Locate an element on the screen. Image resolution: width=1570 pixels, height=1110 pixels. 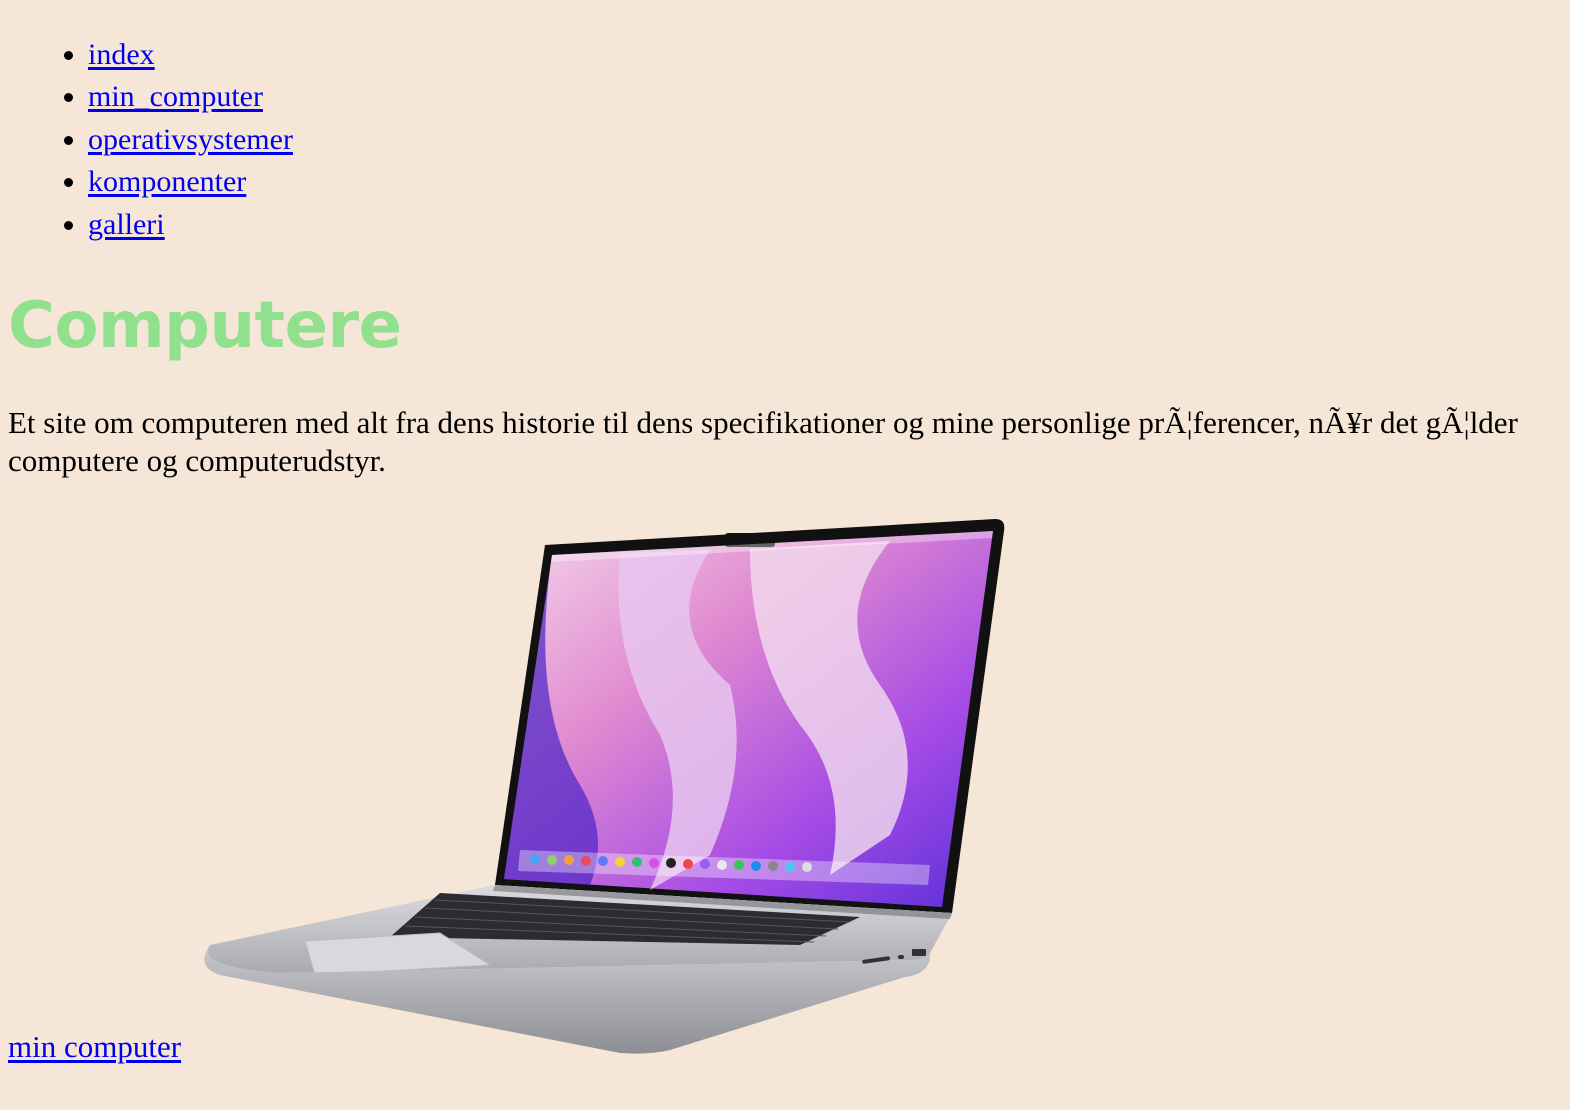
nav-link-operativsystemer: operativsystemer is located at coordinates (190, 139).